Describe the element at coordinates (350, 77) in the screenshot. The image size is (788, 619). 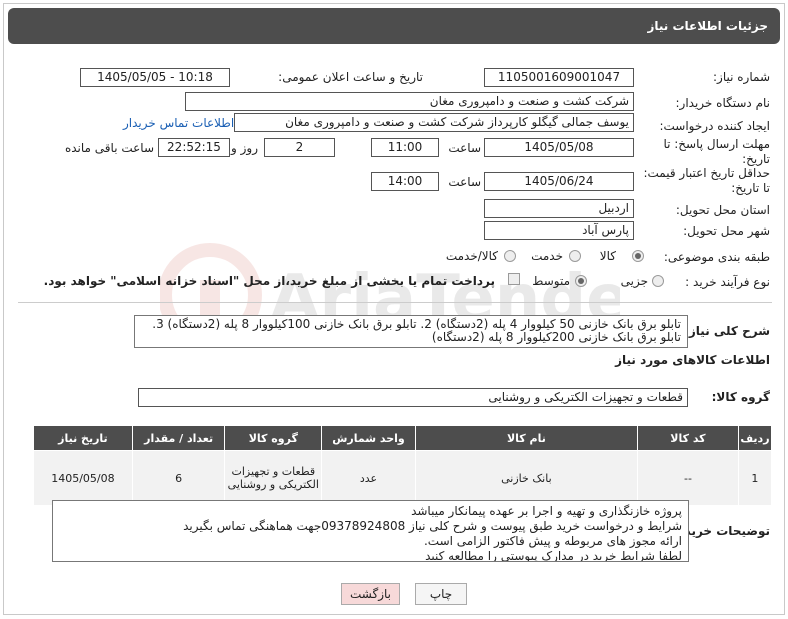
I see `announce-datetime-label: تاریخ و ساعت اعلان عمومی:` at that location.